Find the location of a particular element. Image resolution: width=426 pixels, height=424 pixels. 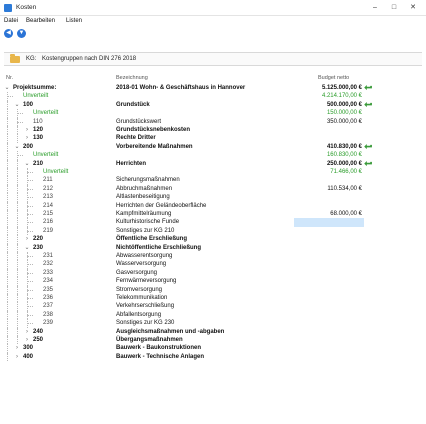

menu-bar: Datei Bearbeiten Listen is located at coordinates (213, 22).